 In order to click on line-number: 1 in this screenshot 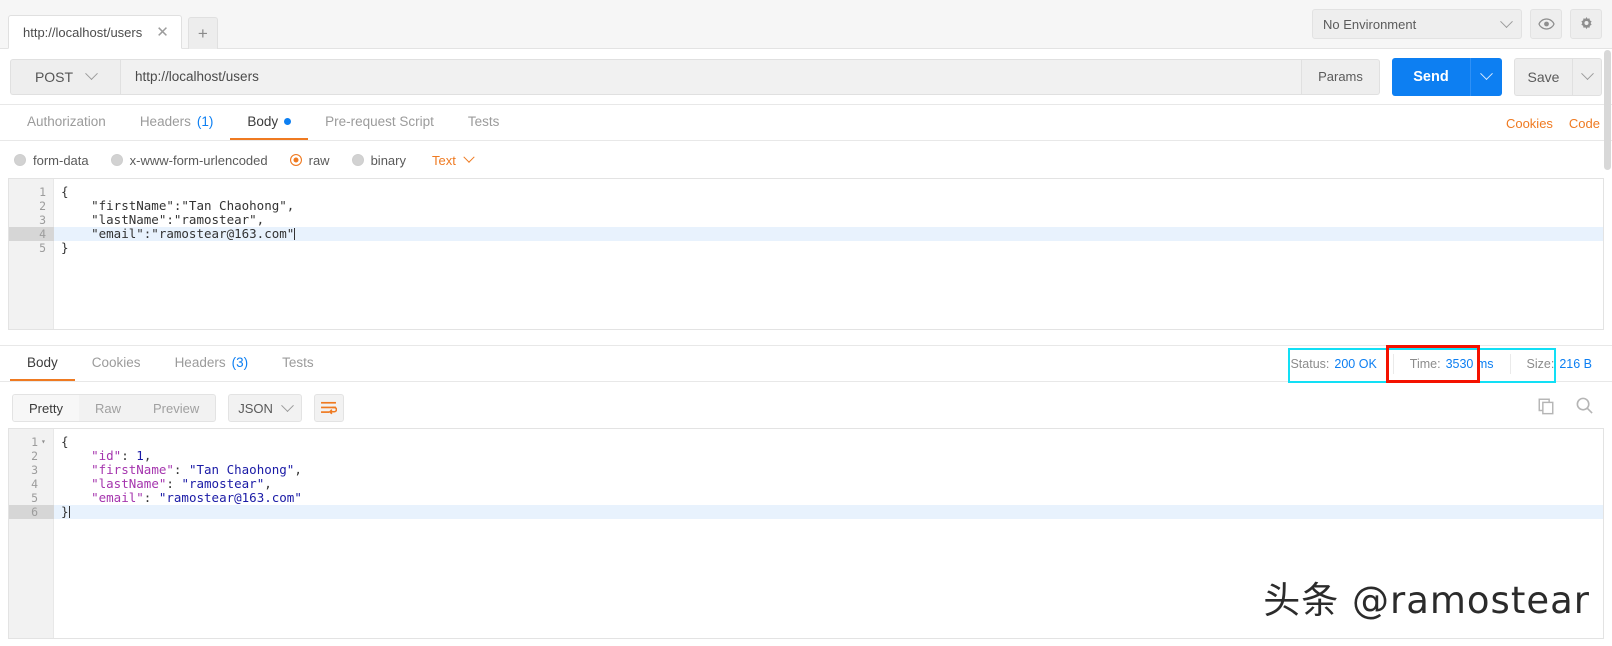, I will do `click(34, 442)`.